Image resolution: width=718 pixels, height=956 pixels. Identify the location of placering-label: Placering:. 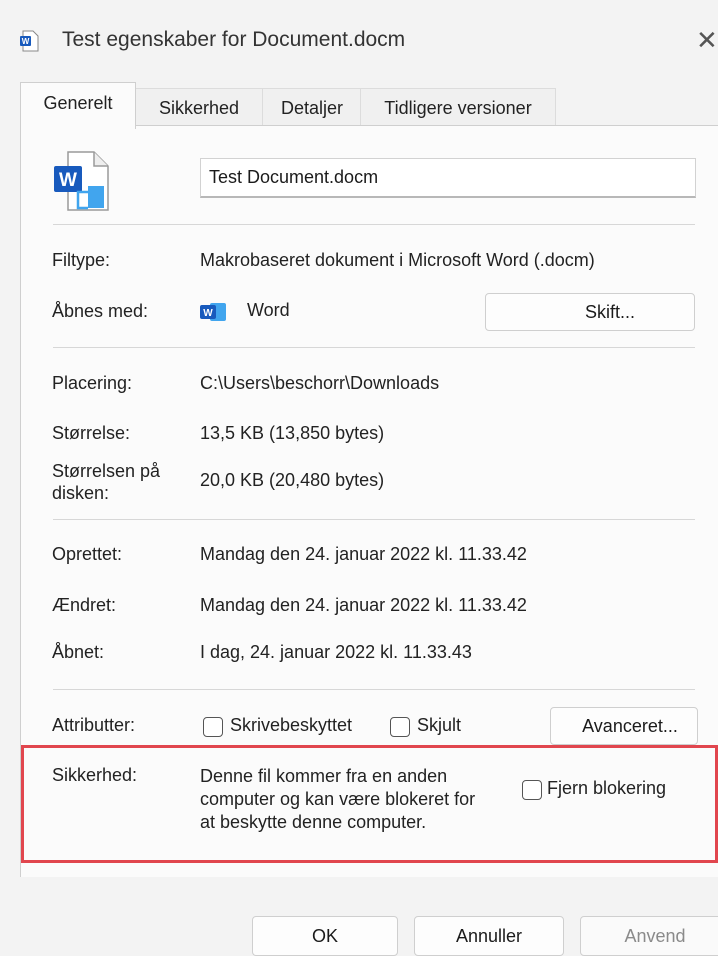
(92, 383).